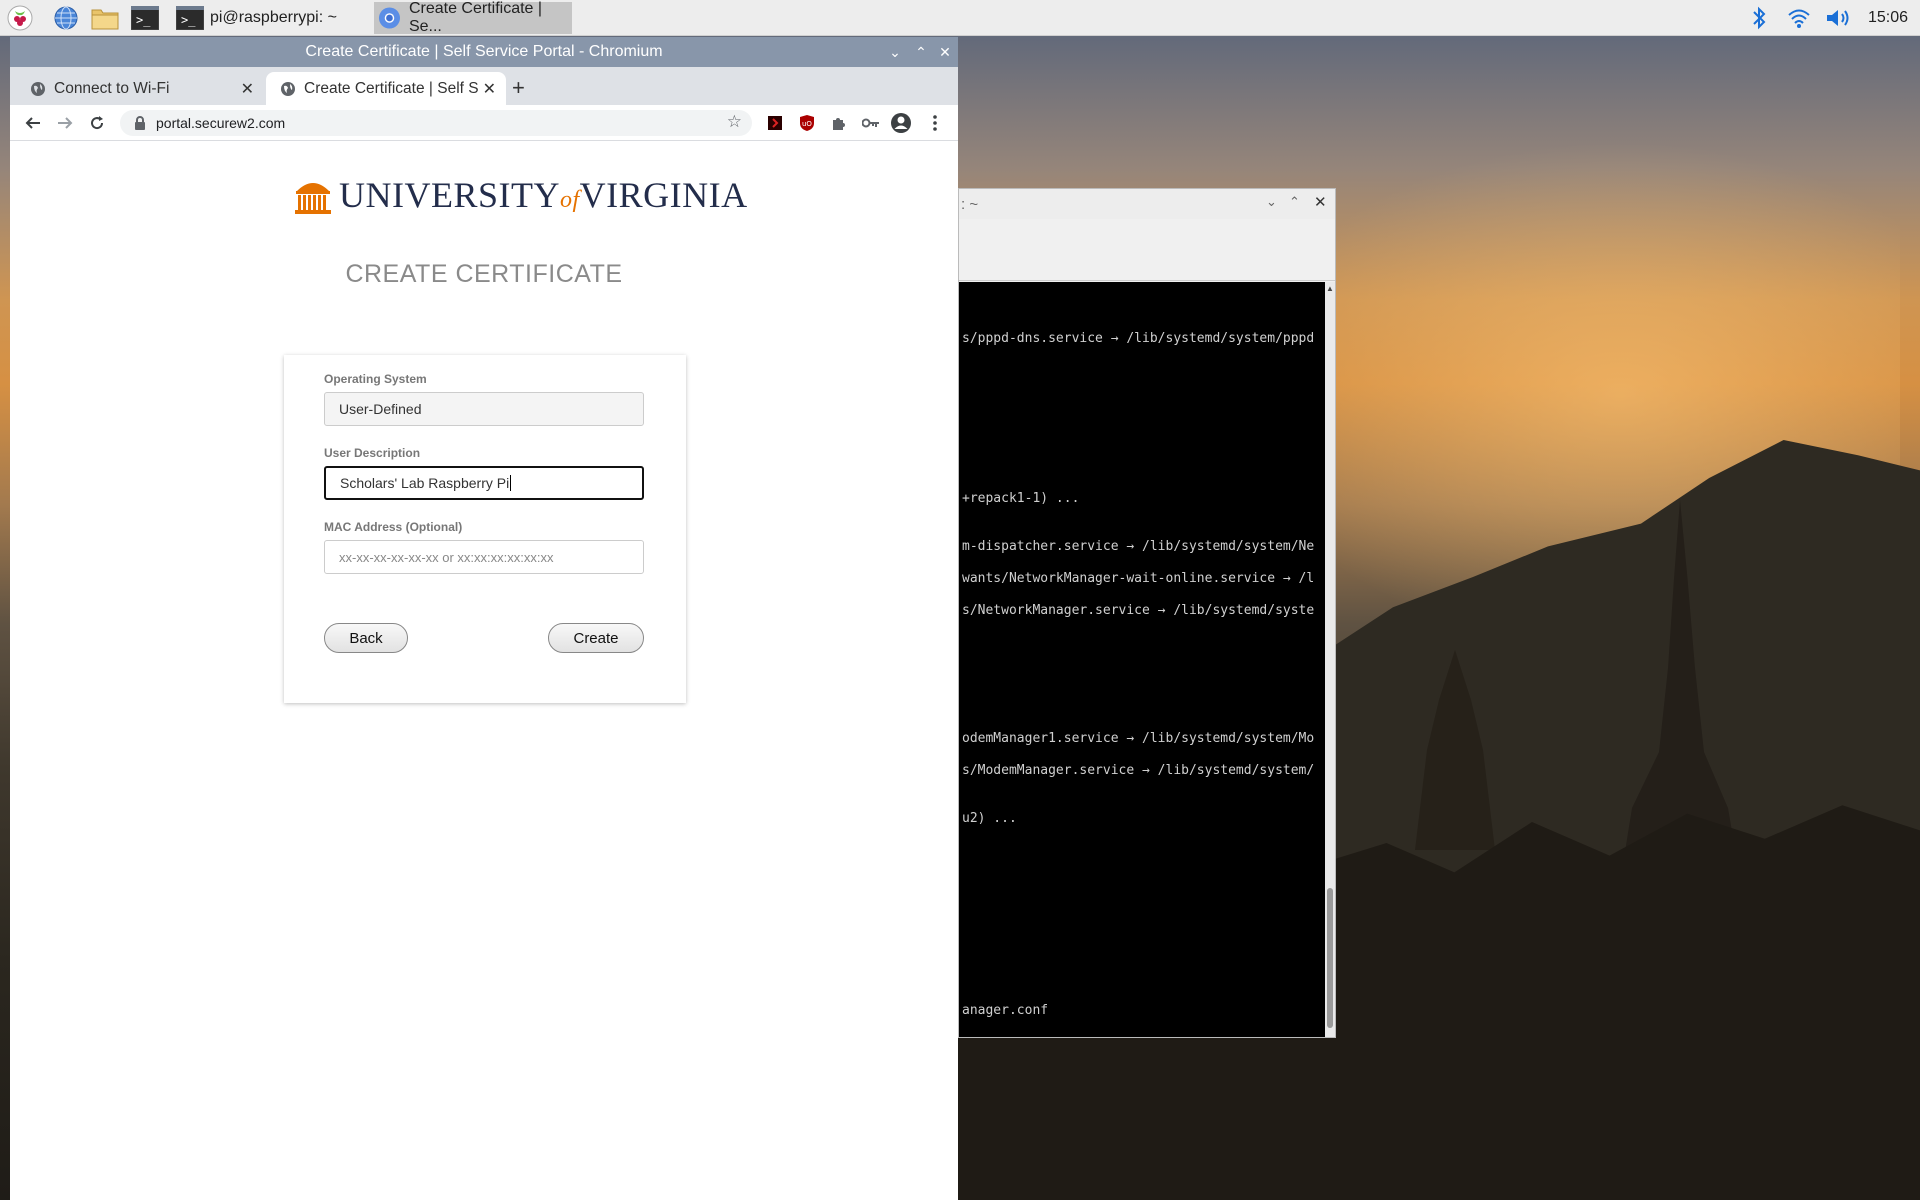  I want to click on url-text: portal.securew2.com, so click(221, 123).